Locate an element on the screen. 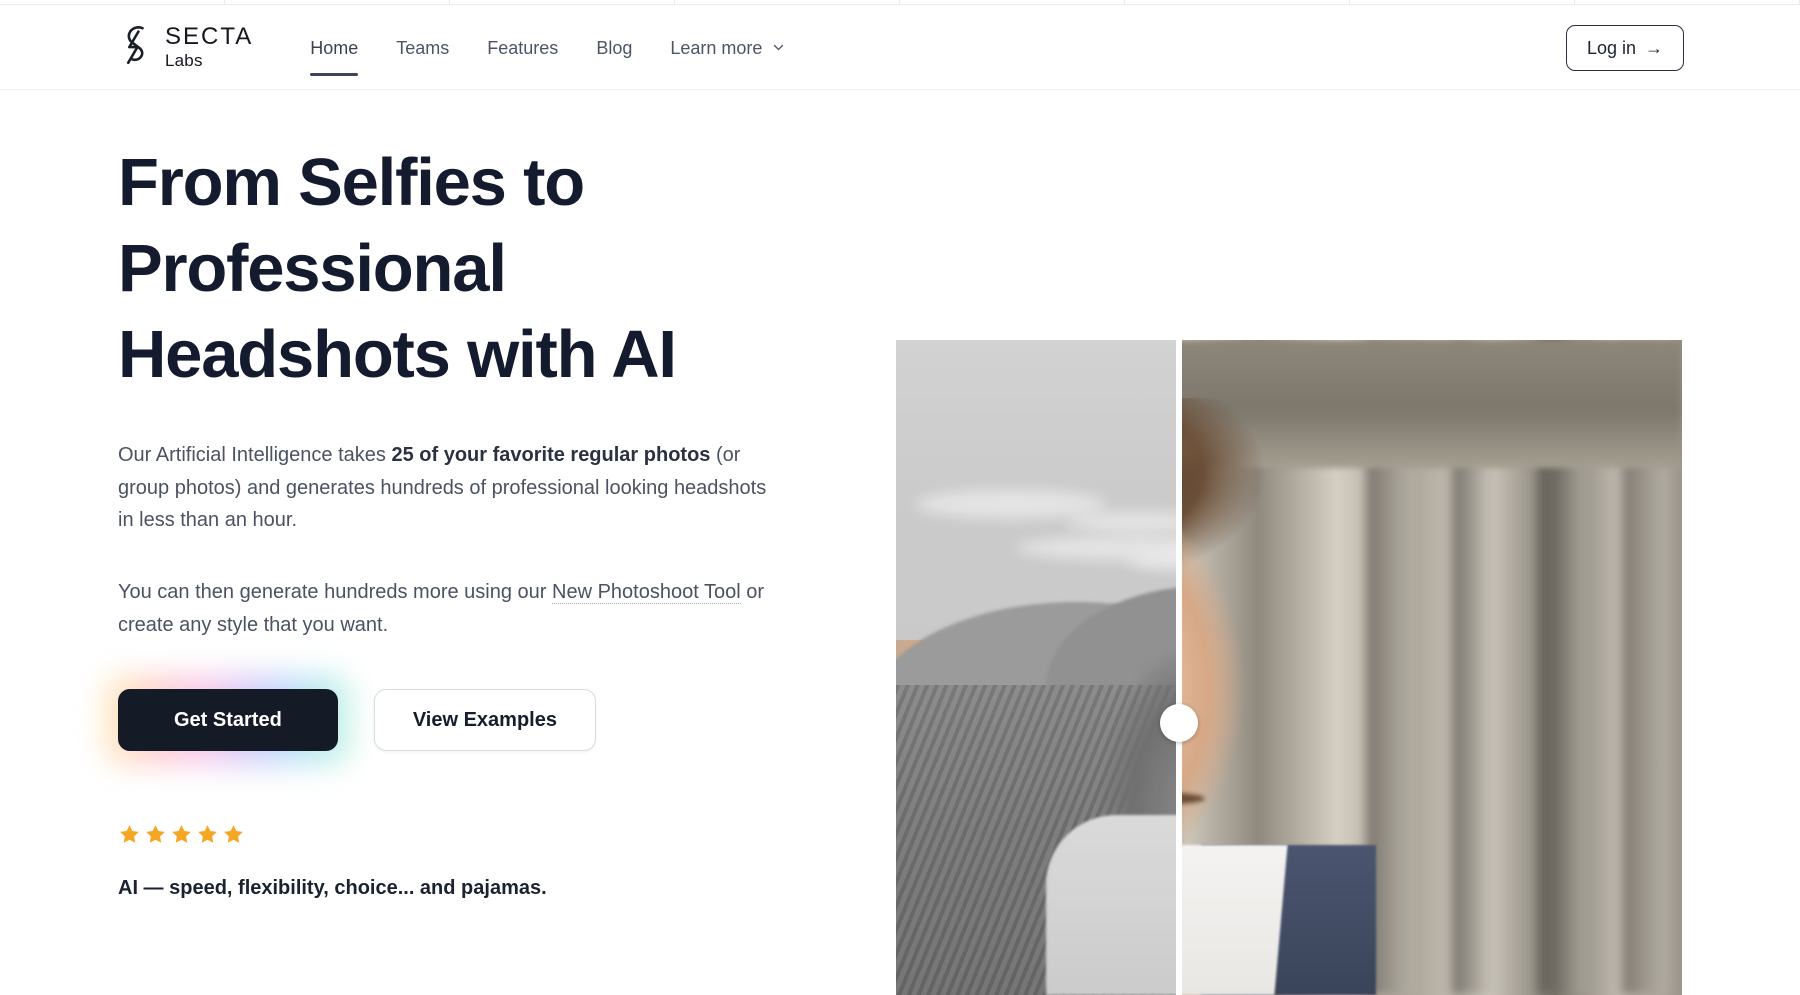 The height and width of the screenshot is (995, 1800). get-started-wrapper: Get Started is located at coordinates (228, 720).